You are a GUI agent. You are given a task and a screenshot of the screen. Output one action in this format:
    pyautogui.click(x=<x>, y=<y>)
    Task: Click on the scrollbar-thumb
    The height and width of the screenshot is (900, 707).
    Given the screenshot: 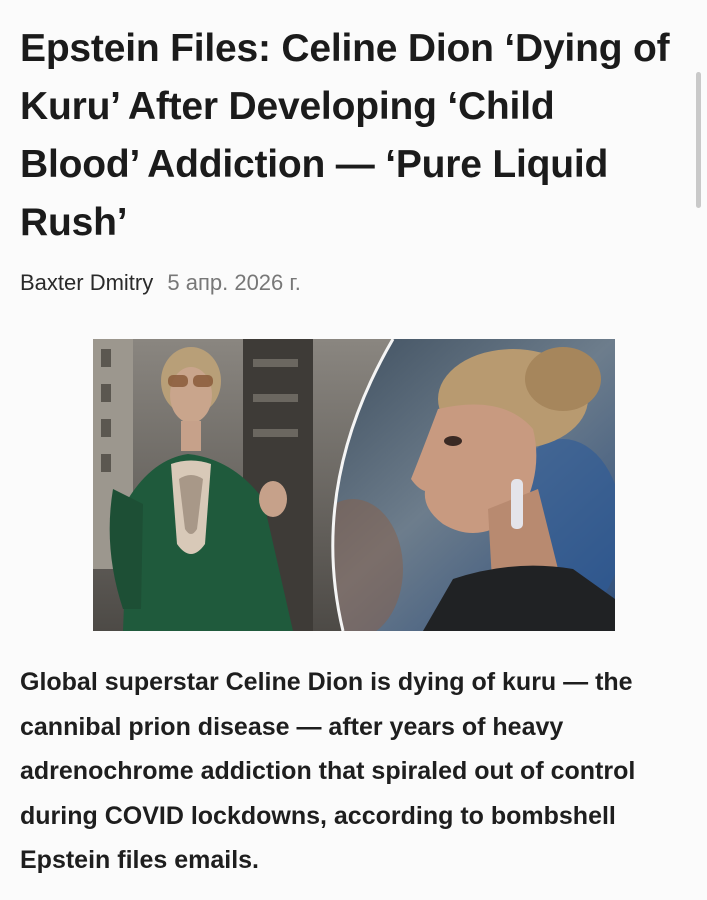 What is the action you would take?
    pyautogui.click(x=698, y=140)
    